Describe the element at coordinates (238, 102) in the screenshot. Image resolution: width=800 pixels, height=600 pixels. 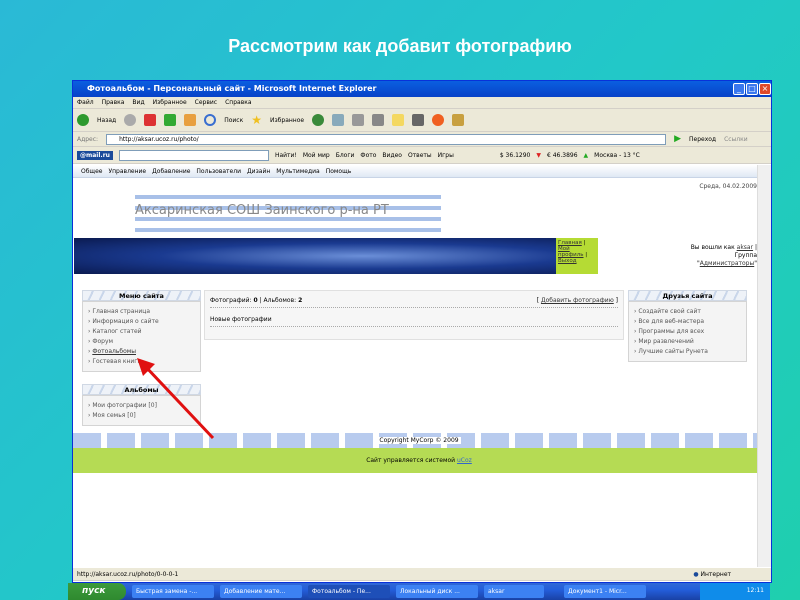
I see `menu-help: Справка` at that location.